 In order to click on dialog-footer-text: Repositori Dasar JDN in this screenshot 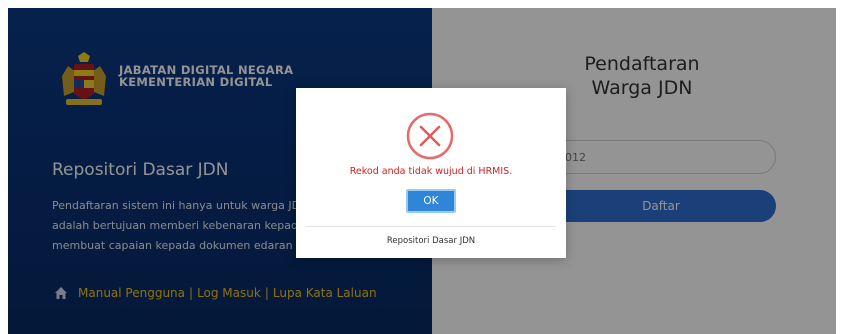, I will do `click(431, 241)`.